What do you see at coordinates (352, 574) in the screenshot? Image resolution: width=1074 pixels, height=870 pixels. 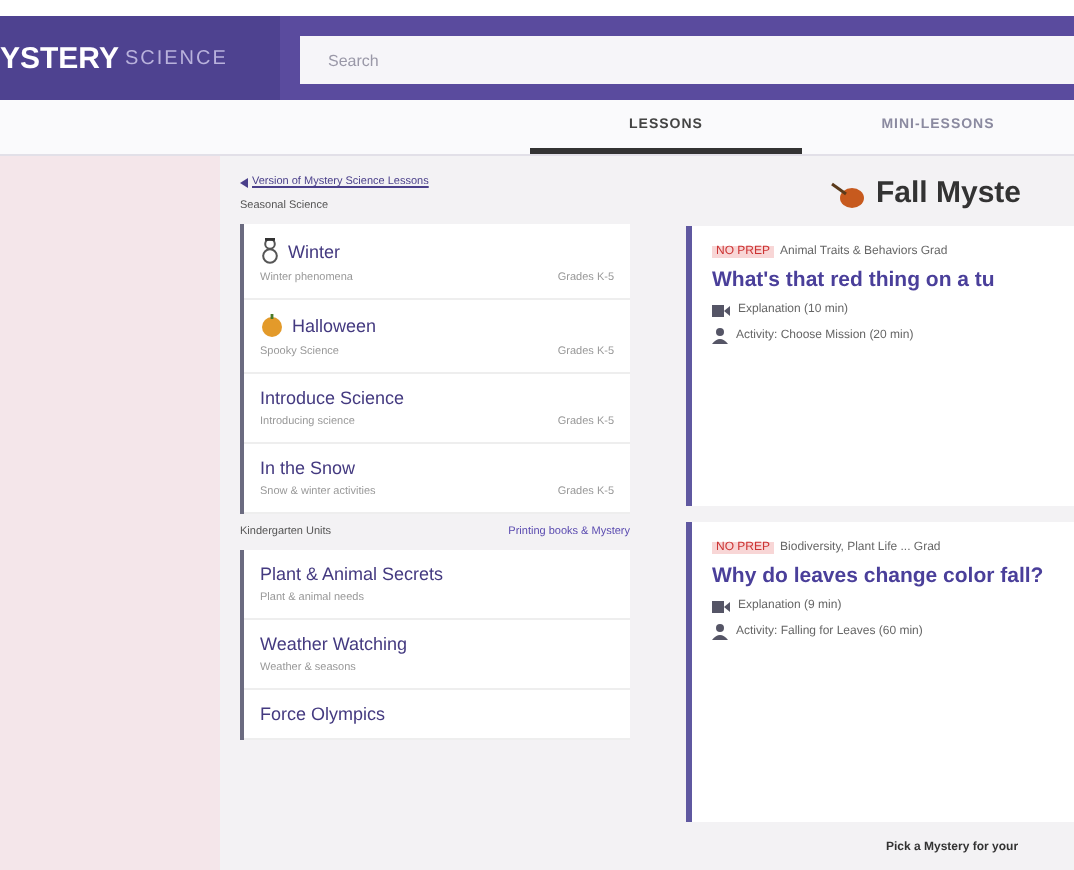 I see `unit-title: Plant & Animal Secrets` at bounding box center [352, 574].